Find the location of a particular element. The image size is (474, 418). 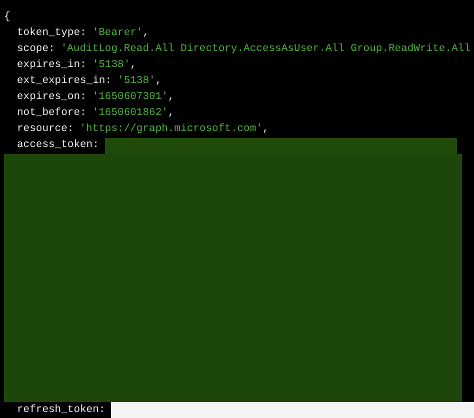

field-key: expires_in: is located at coordinates (51, 66).